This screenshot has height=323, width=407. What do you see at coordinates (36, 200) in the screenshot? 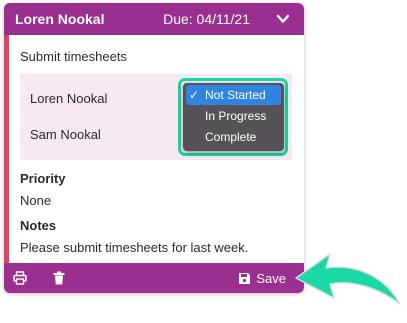
I see `priority-value: None` at bounding box center [36, 200].